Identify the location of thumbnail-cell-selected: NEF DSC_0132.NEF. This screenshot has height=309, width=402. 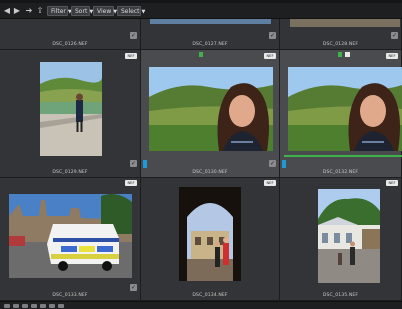
(341, 114).